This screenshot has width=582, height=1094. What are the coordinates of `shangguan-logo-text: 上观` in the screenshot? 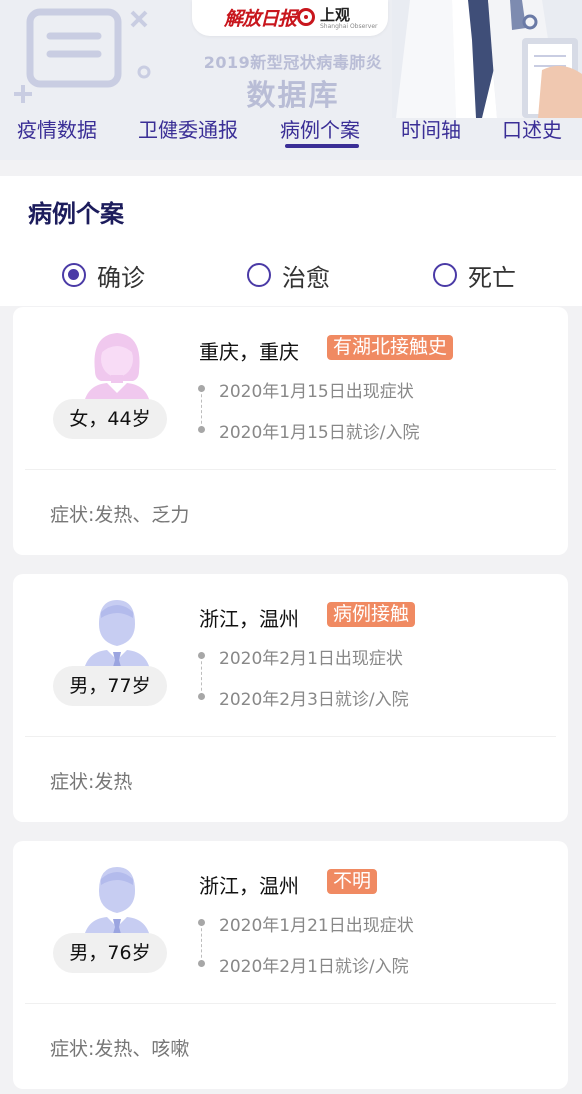 It's located at (335, 15).